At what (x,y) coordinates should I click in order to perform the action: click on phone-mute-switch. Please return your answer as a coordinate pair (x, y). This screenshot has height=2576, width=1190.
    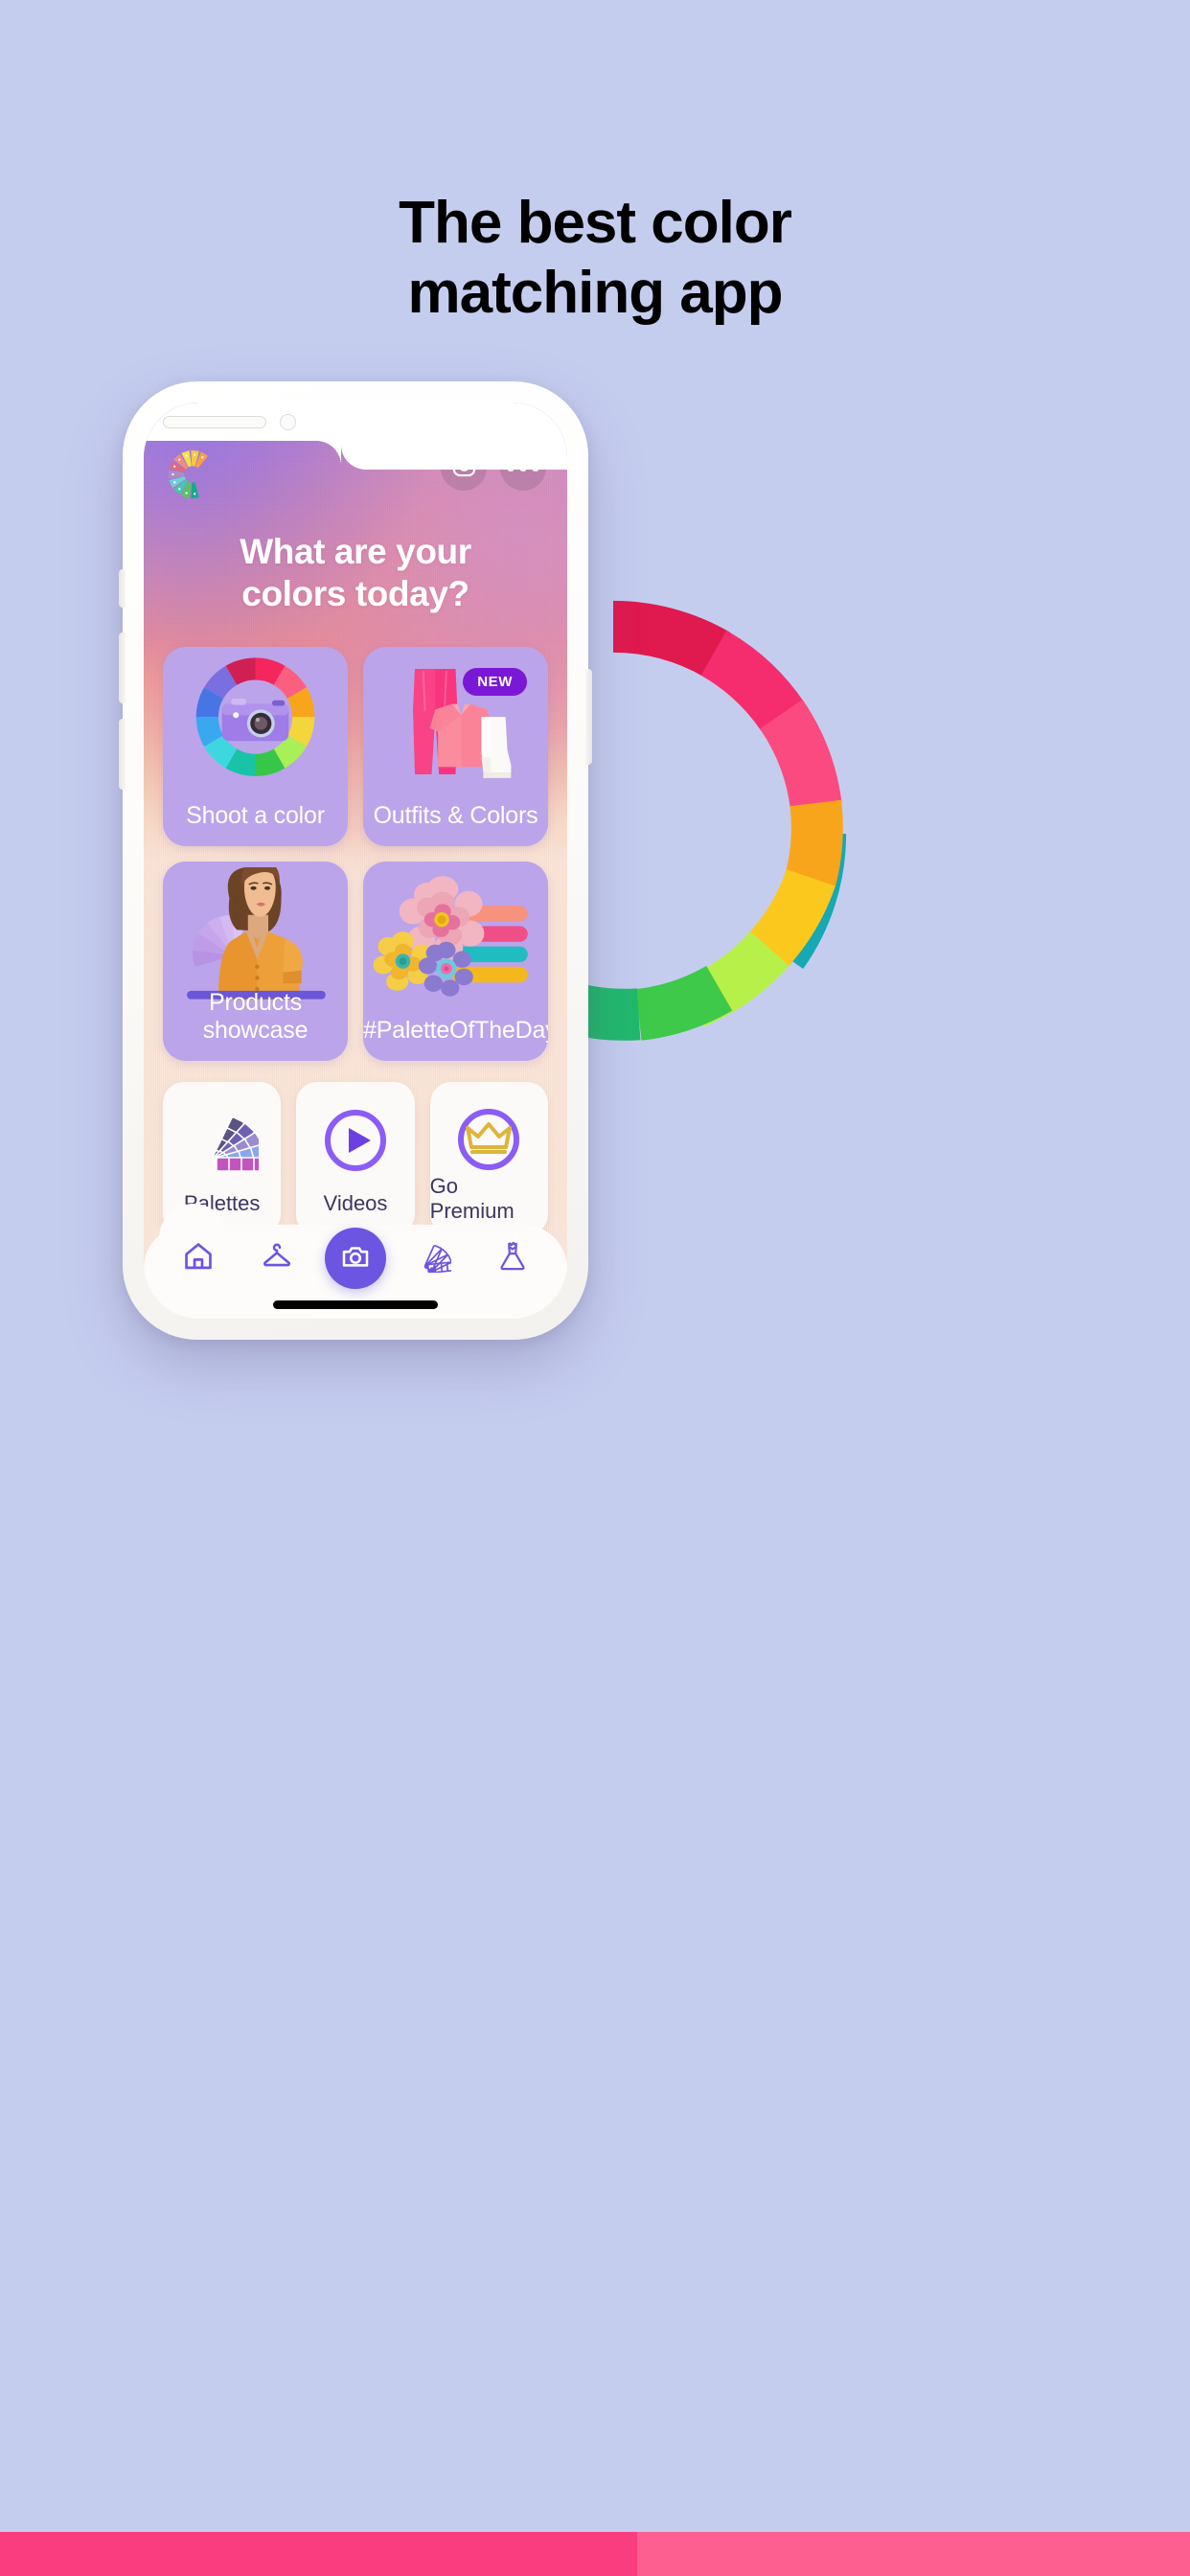
    Looking at the image, I should click on (123, 588).